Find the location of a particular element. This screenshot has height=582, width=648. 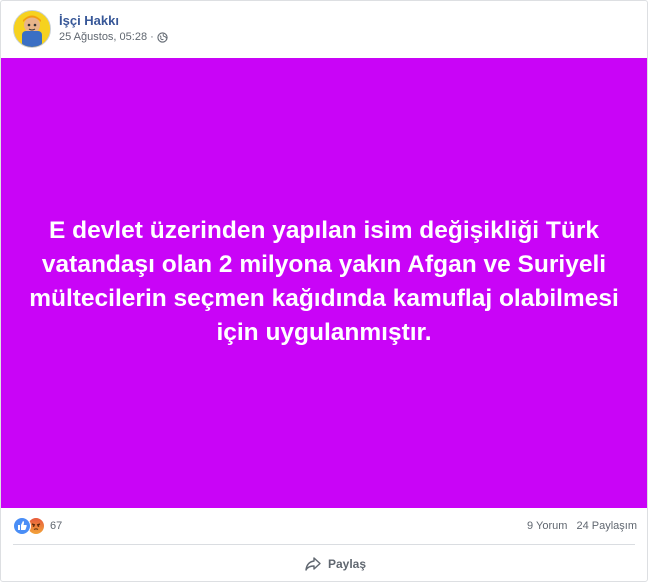

reactions-summary: 67 is located at coordinates (37, 526).